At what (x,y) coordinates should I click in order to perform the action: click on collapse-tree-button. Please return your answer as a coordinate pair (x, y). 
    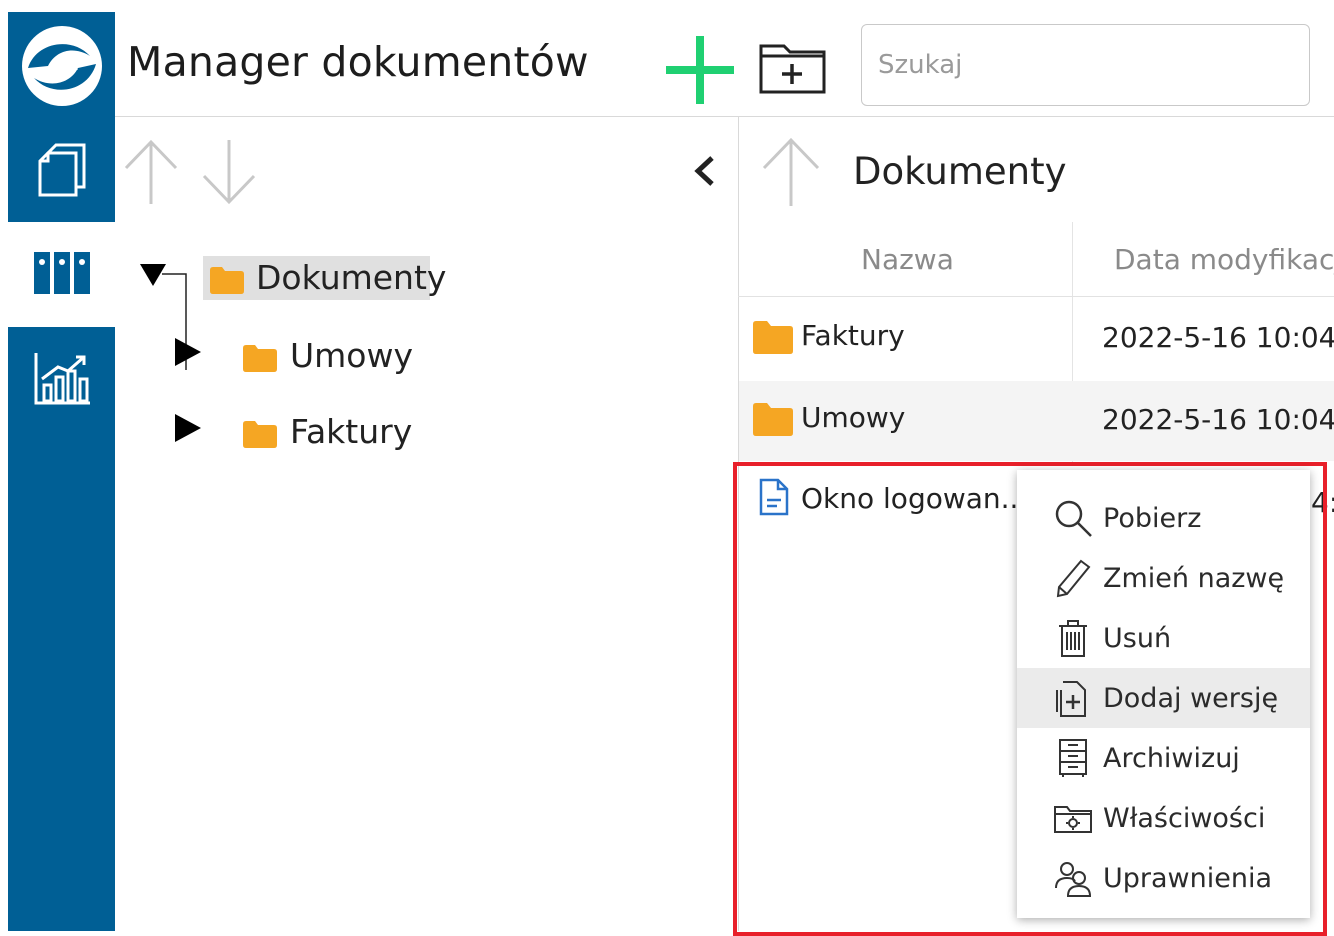
    Looking at the image, I should click on (704, 171).